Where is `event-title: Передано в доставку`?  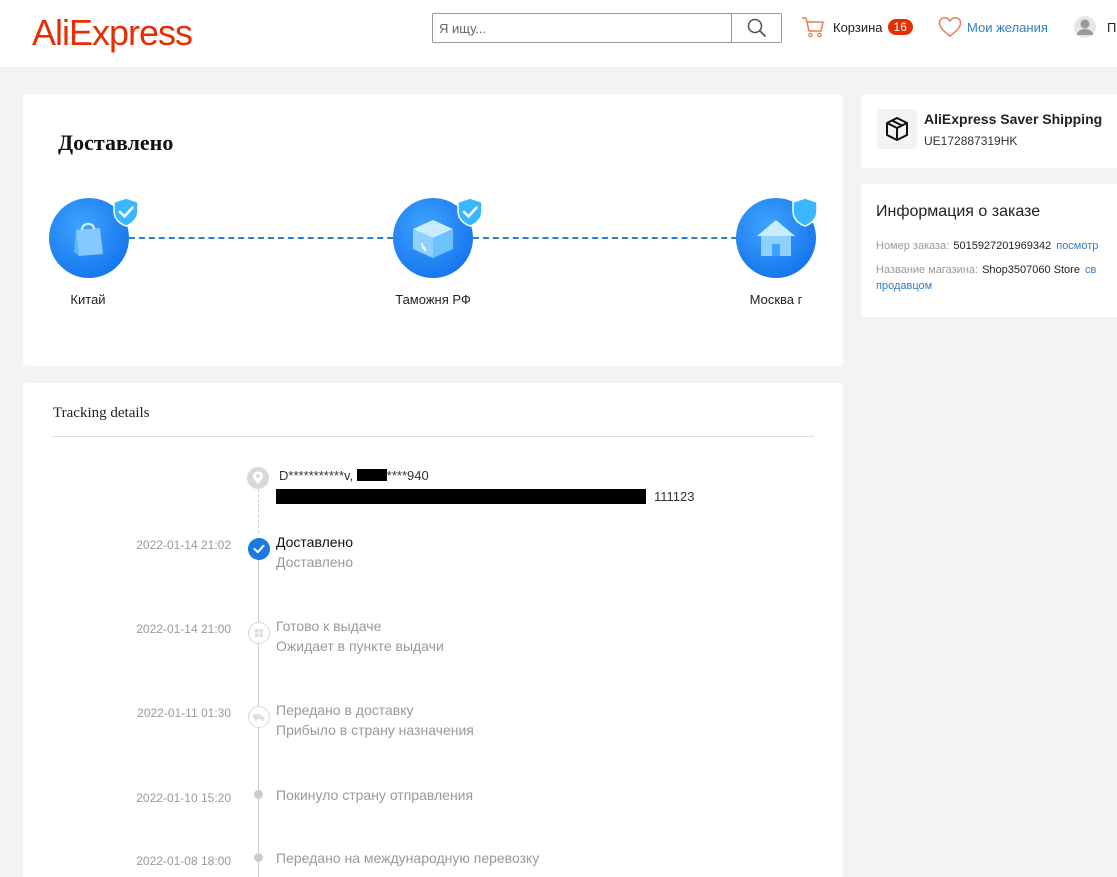 event-title: Передано в доставку is located at coordinates (345, 710).